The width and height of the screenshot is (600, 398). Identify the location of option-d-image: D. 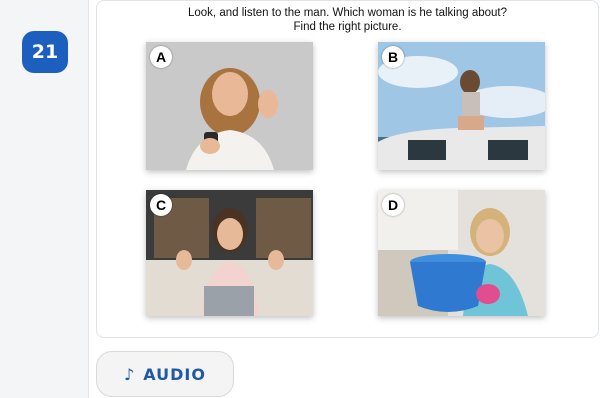
(461, 253).